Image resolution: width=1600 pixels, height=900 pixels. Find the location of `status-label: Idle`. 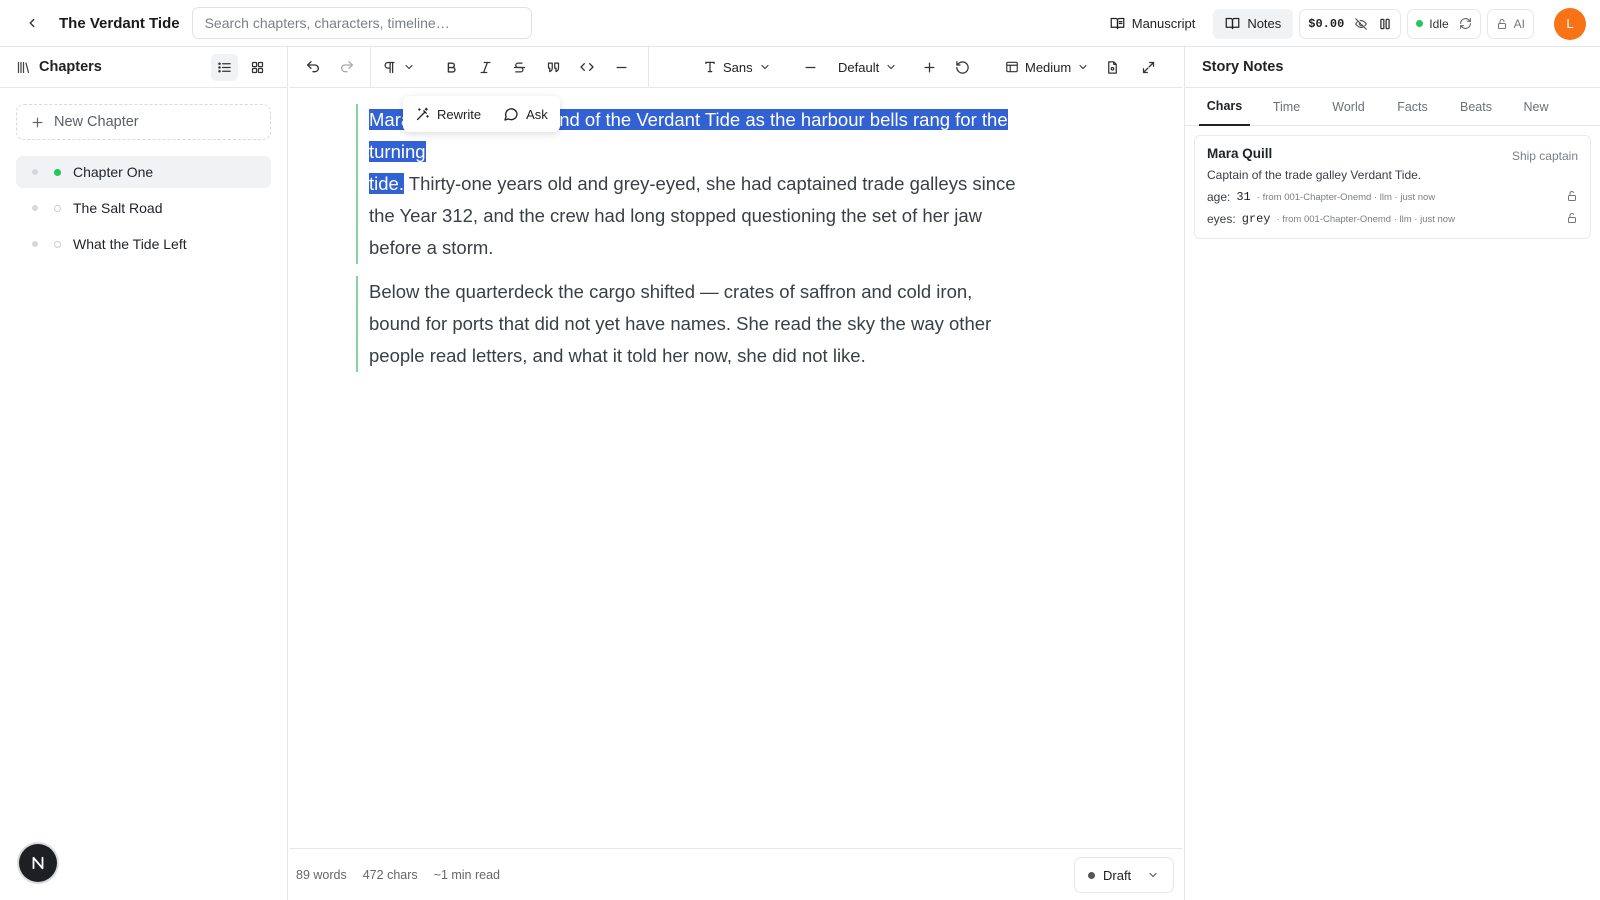

status-label: Idle is located at coordinates (1439, 23).